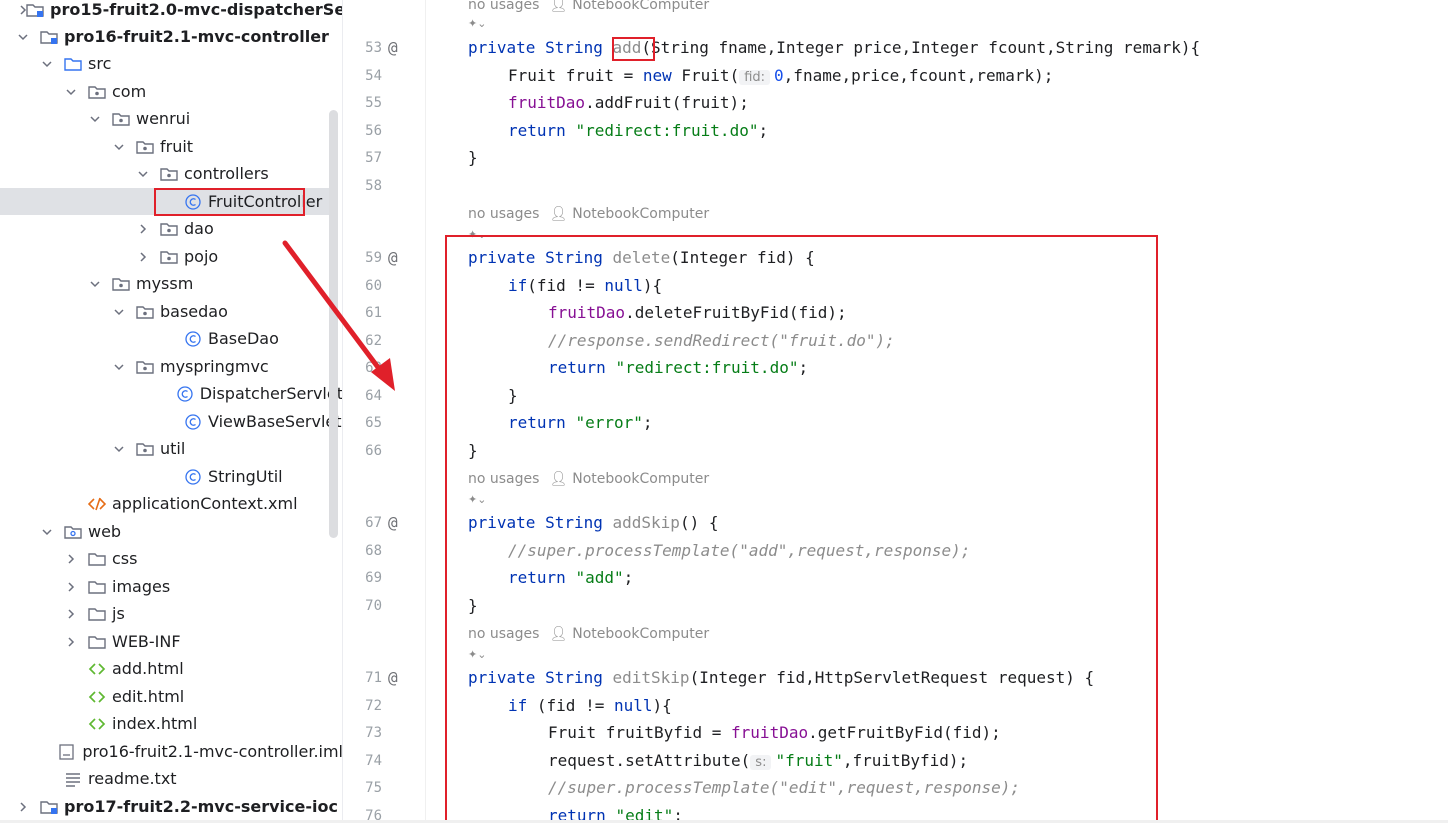 The width and height of the screenshot is (1448, 825). I want to click on tree-item: pro17-fruit2.2-mvc-service-ioc, so click(171, 806).